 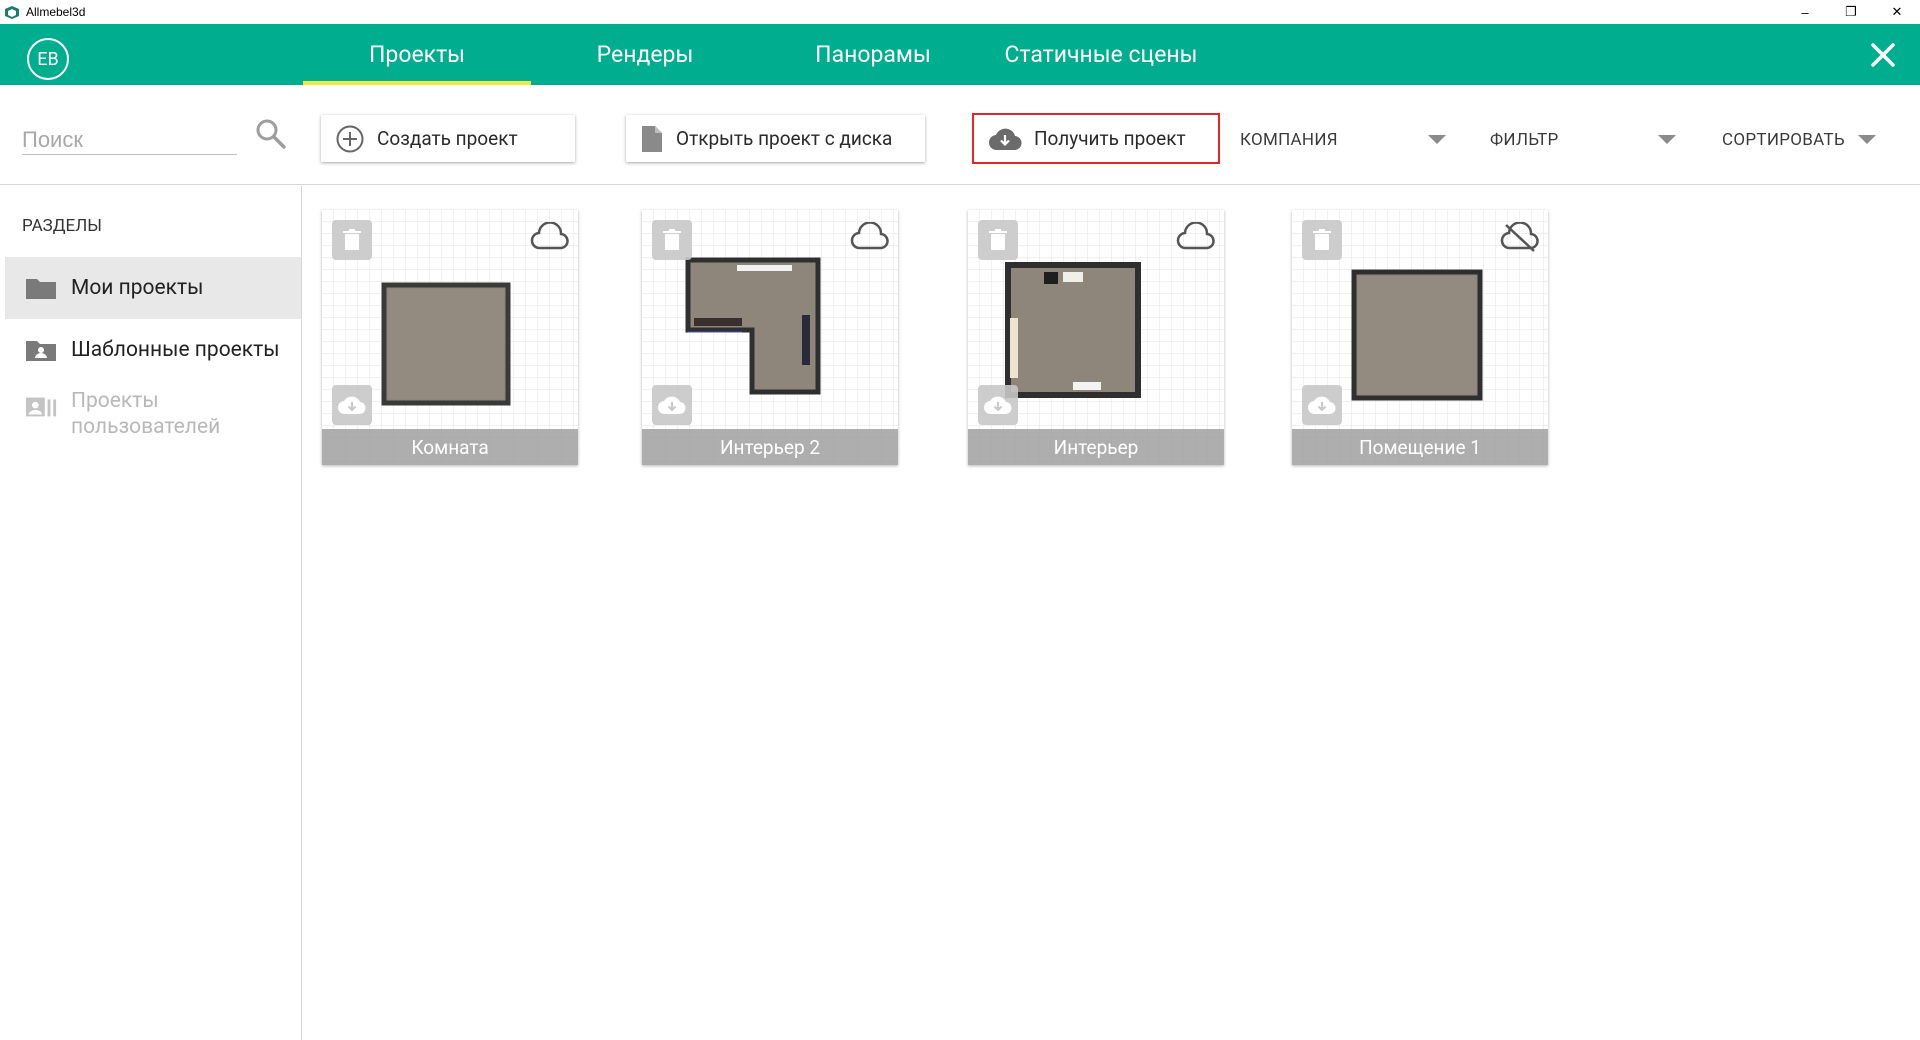 I want to click on sidebar-item-label: Шаблонные проекты, so click(x=175, y=350).